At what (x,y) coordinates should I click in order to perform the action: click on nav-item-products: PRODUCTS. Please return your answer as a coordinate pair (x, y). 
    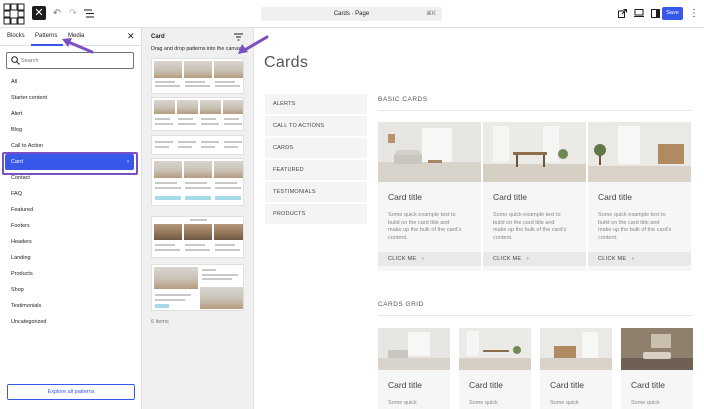
    Looking at the image, I should click on (316, 214).